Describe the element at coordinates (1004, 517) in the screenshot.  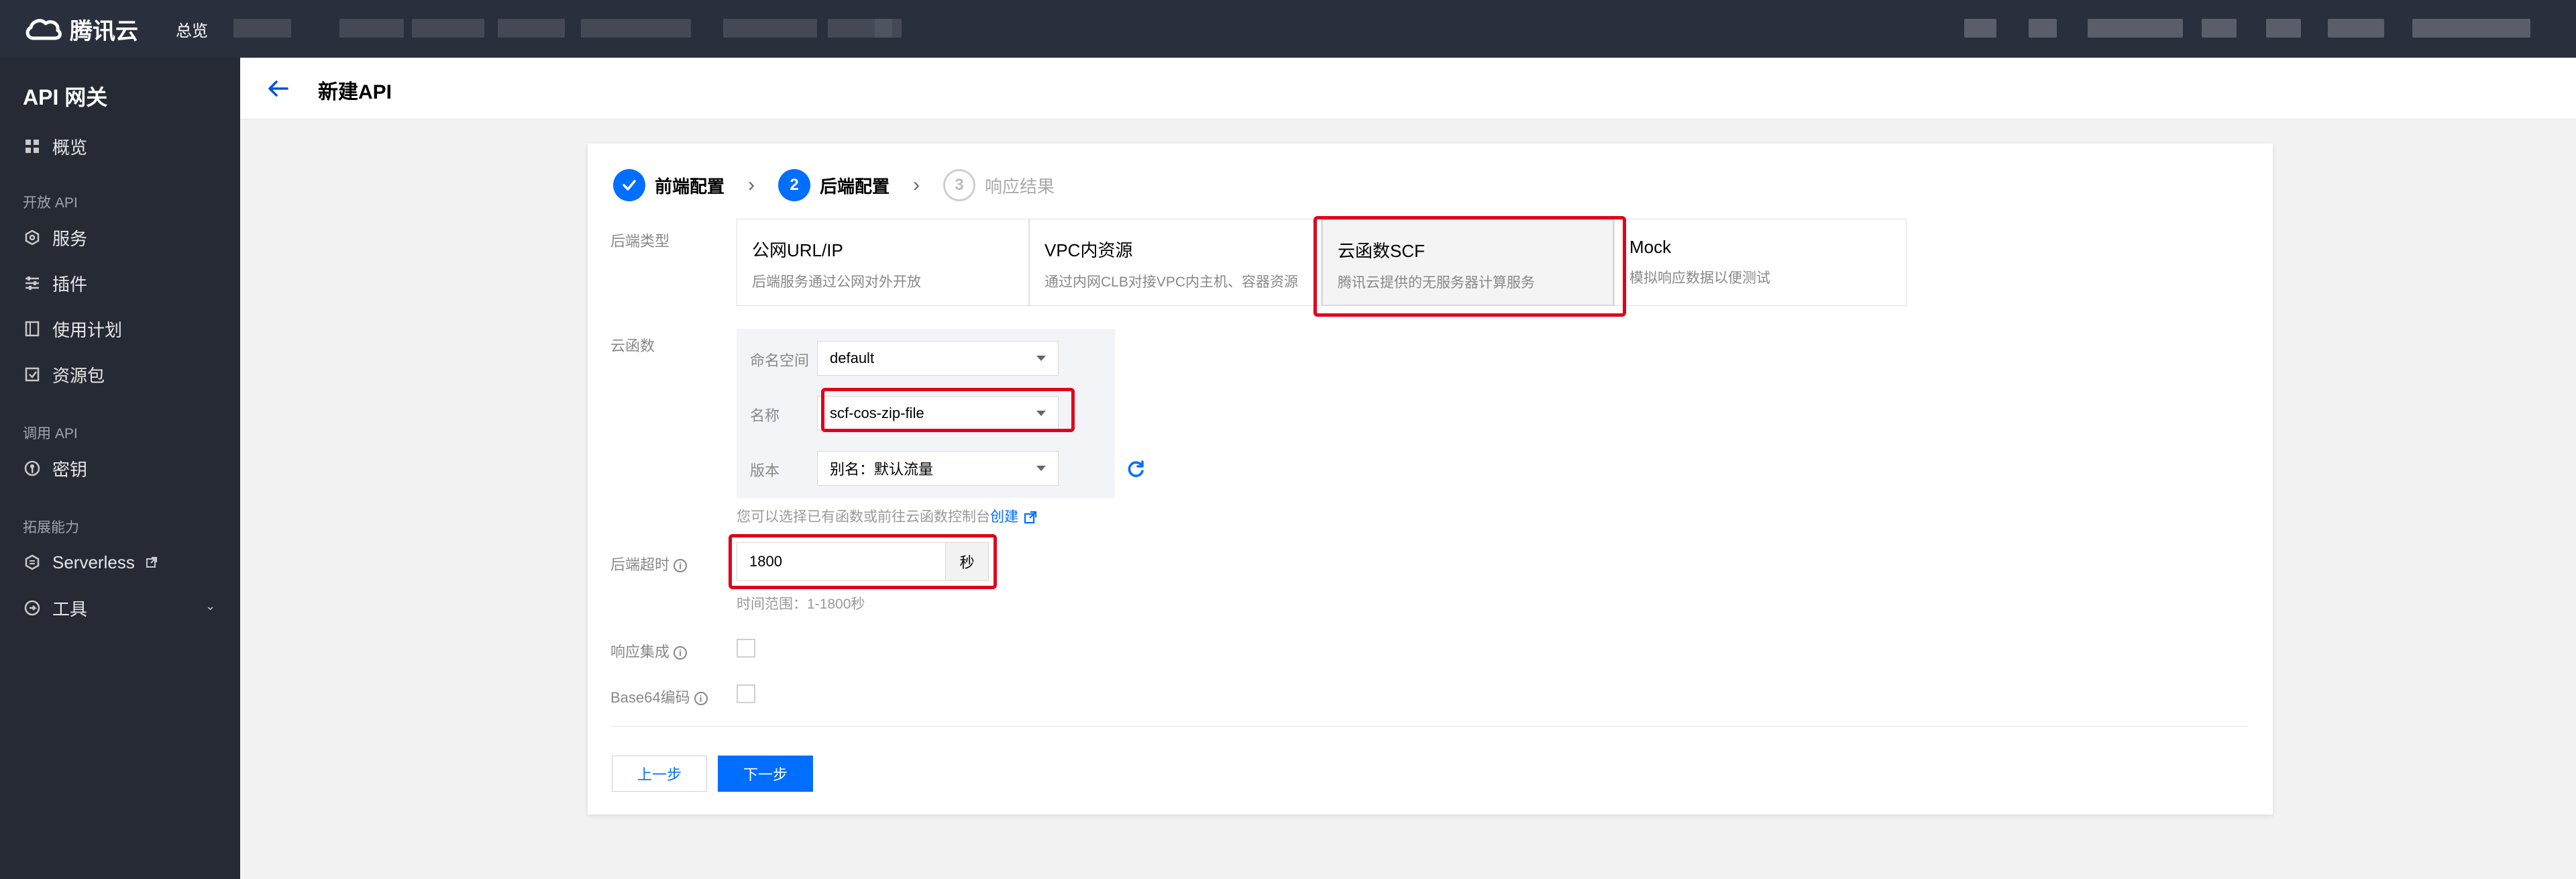
I see `create-function-link: 创建` at that location.